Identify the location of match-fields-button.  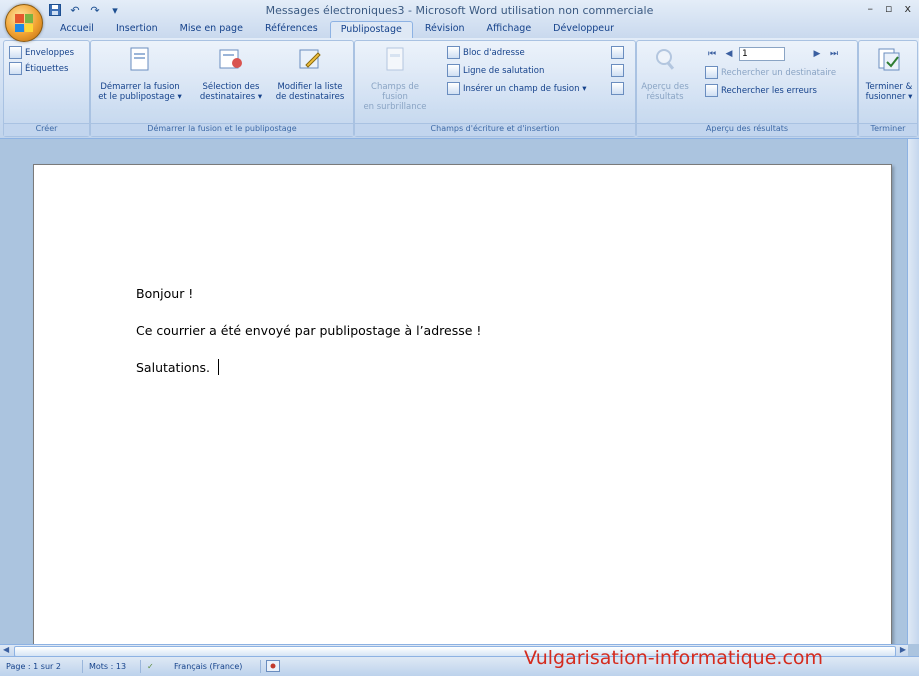
(617, 70).